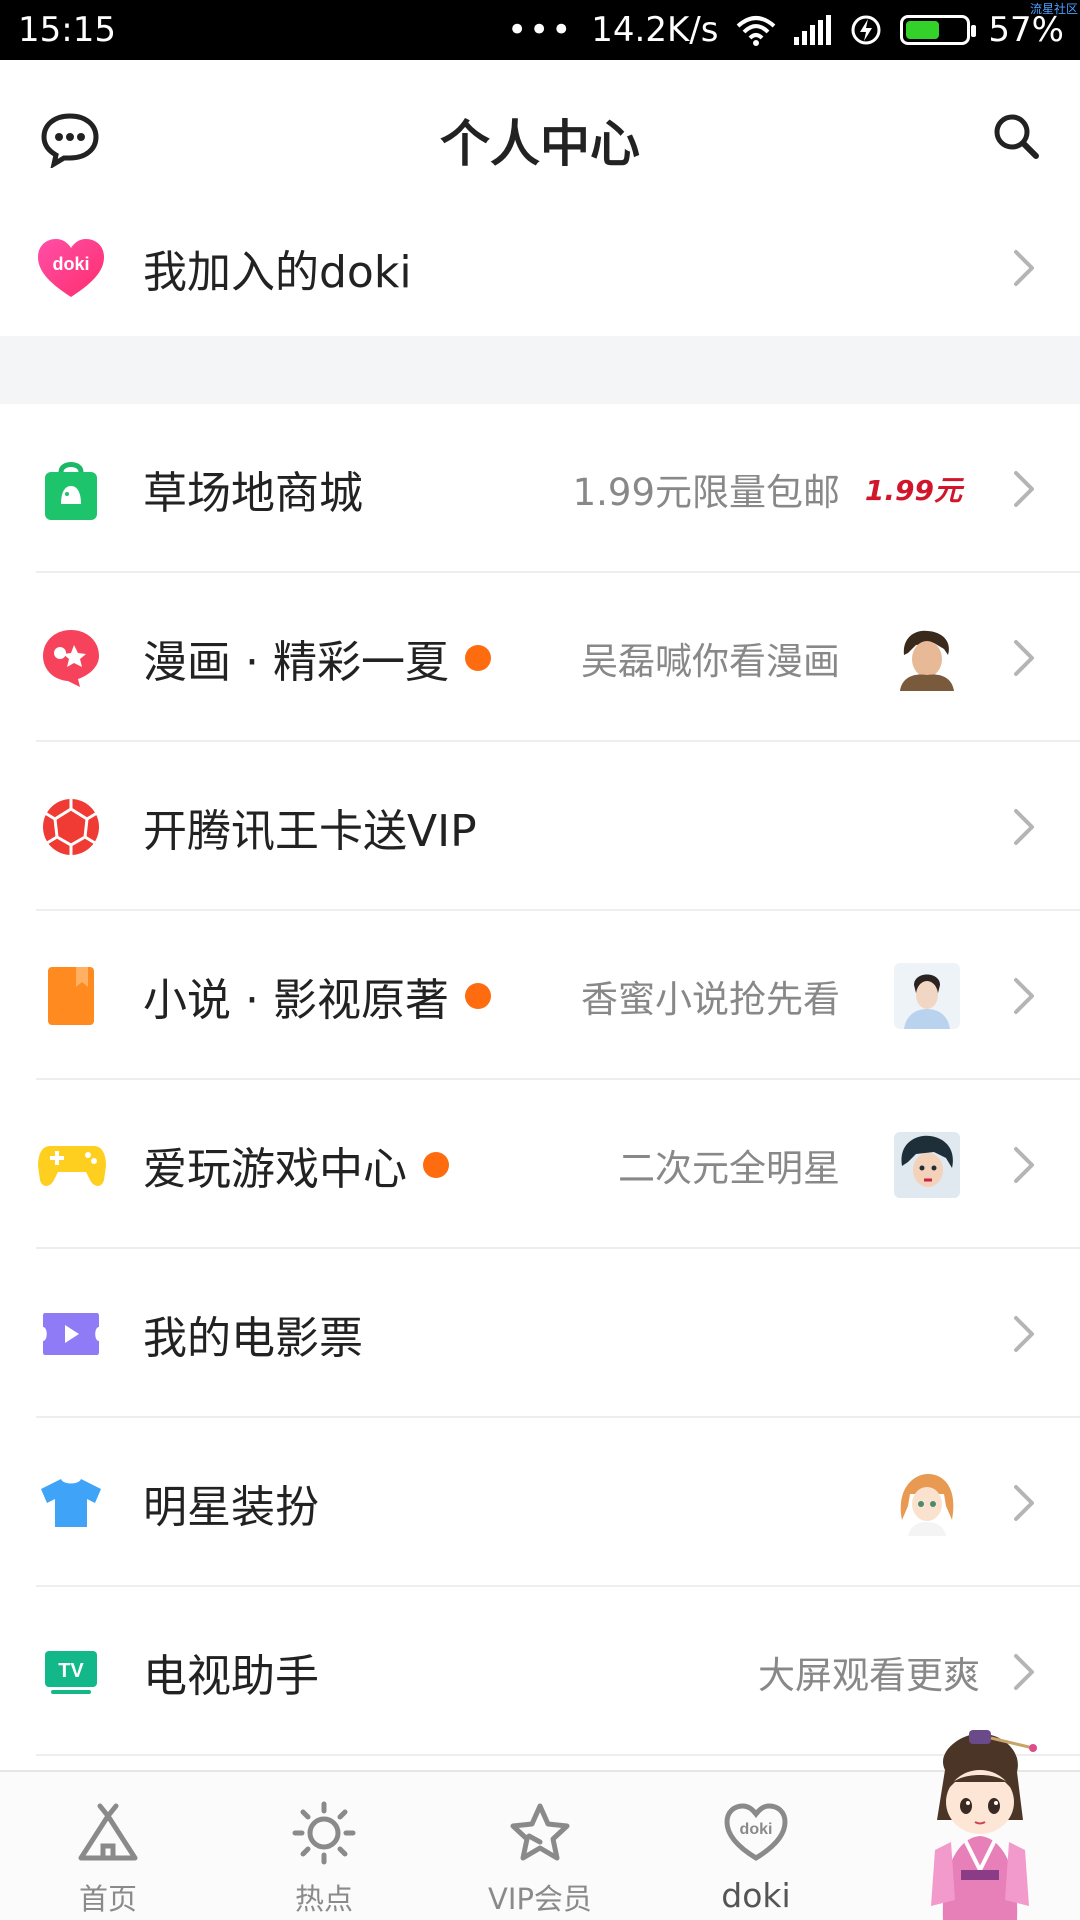 The image size is (1080, 1920). I want to click on tab-hot: 热点, so click(324, 1846).